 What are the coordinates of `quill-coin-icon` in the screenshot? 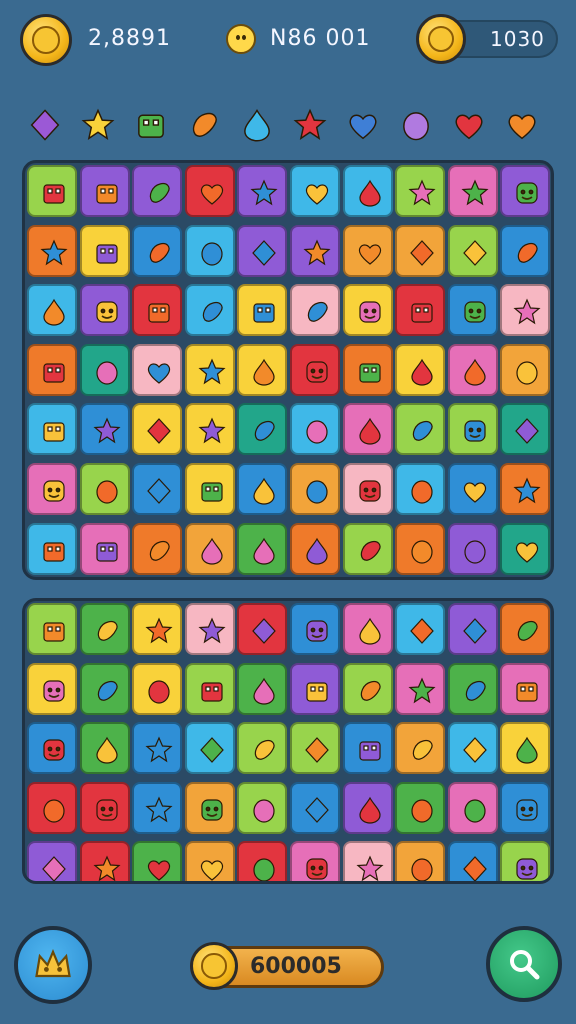 It's located at (441, 39).